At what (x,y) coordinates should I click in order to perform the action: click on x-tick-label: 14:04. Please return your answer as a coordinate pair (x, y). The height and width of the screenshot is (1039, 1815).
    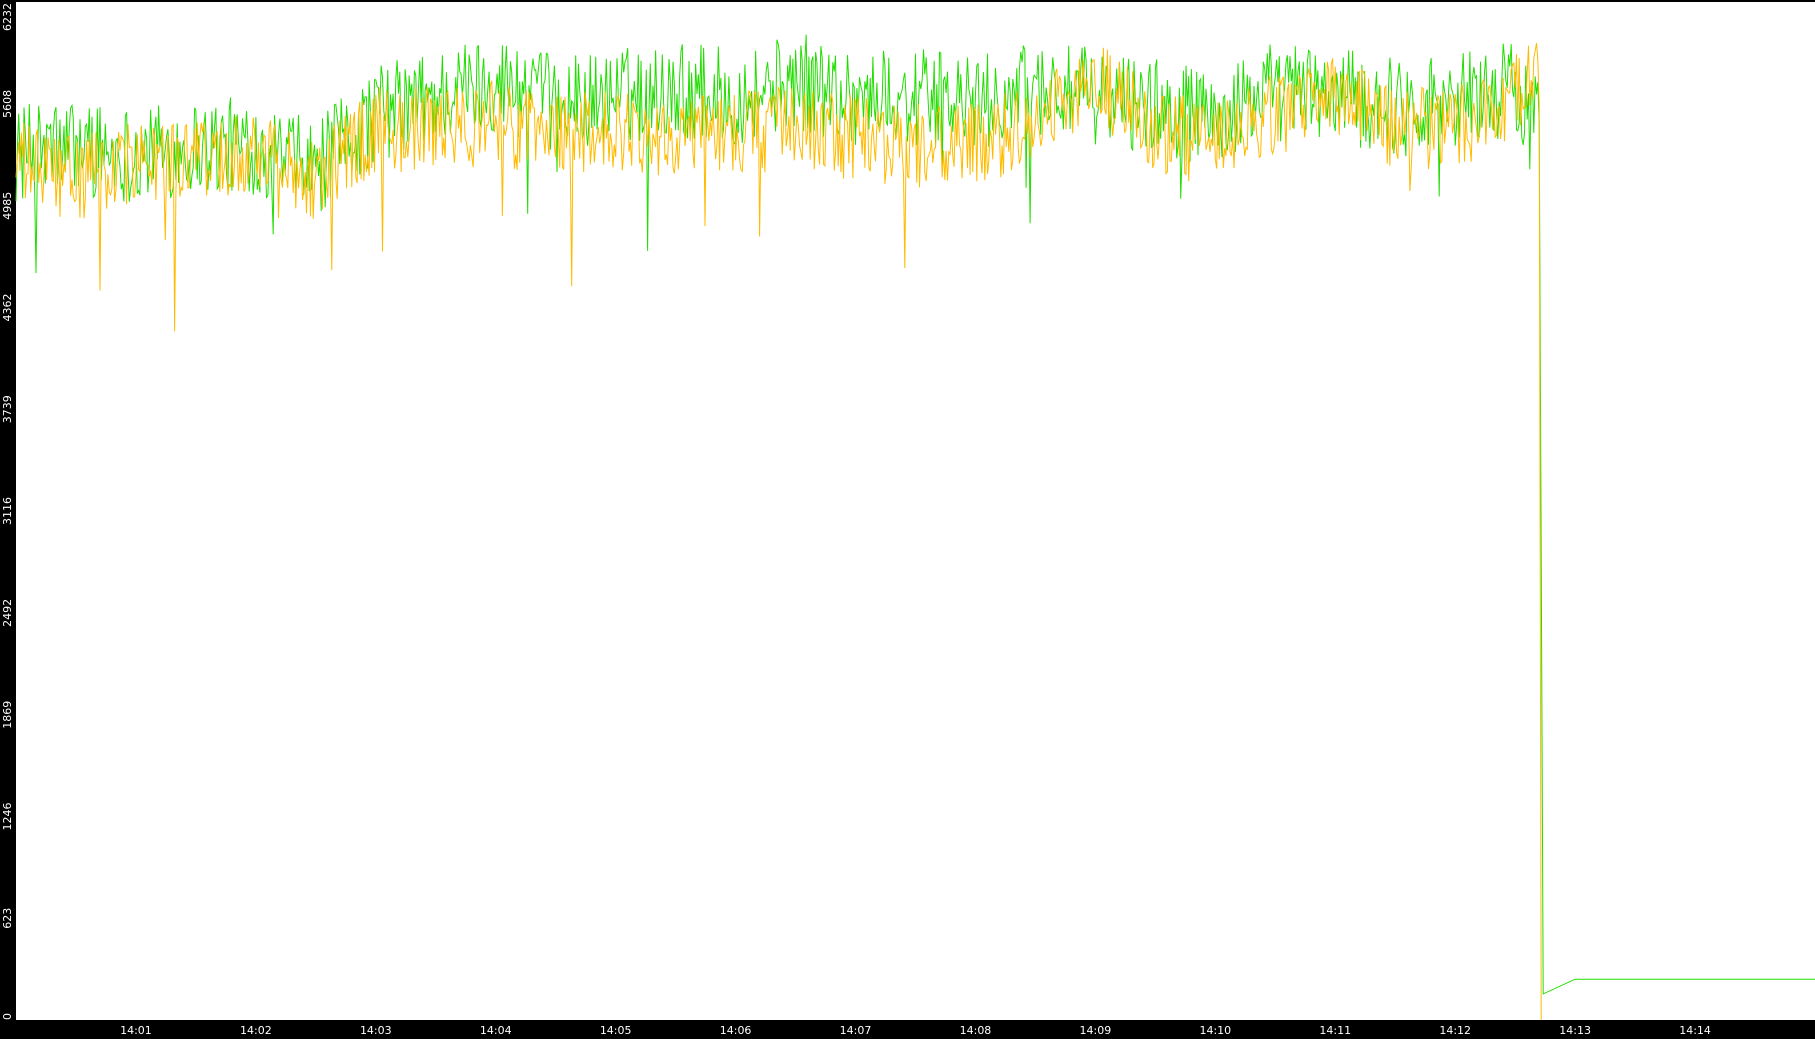
    Looking at the image, I should click on (496, 1030).